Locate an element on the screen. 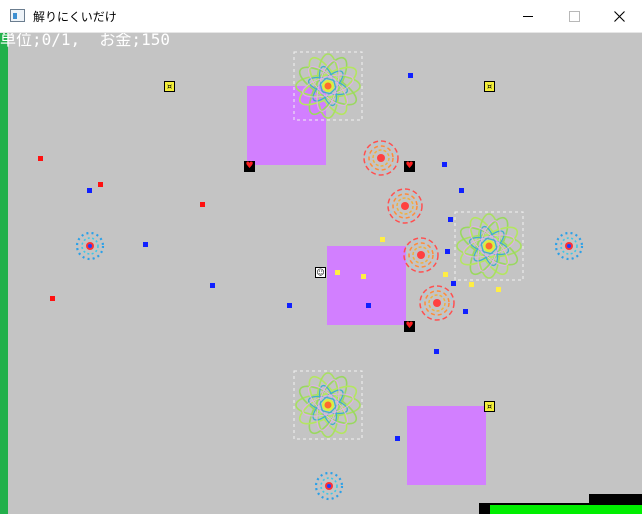 This screenshot has width=642, height=514. player-smiley-icon: ☺ is located at coordinates (320, 272).